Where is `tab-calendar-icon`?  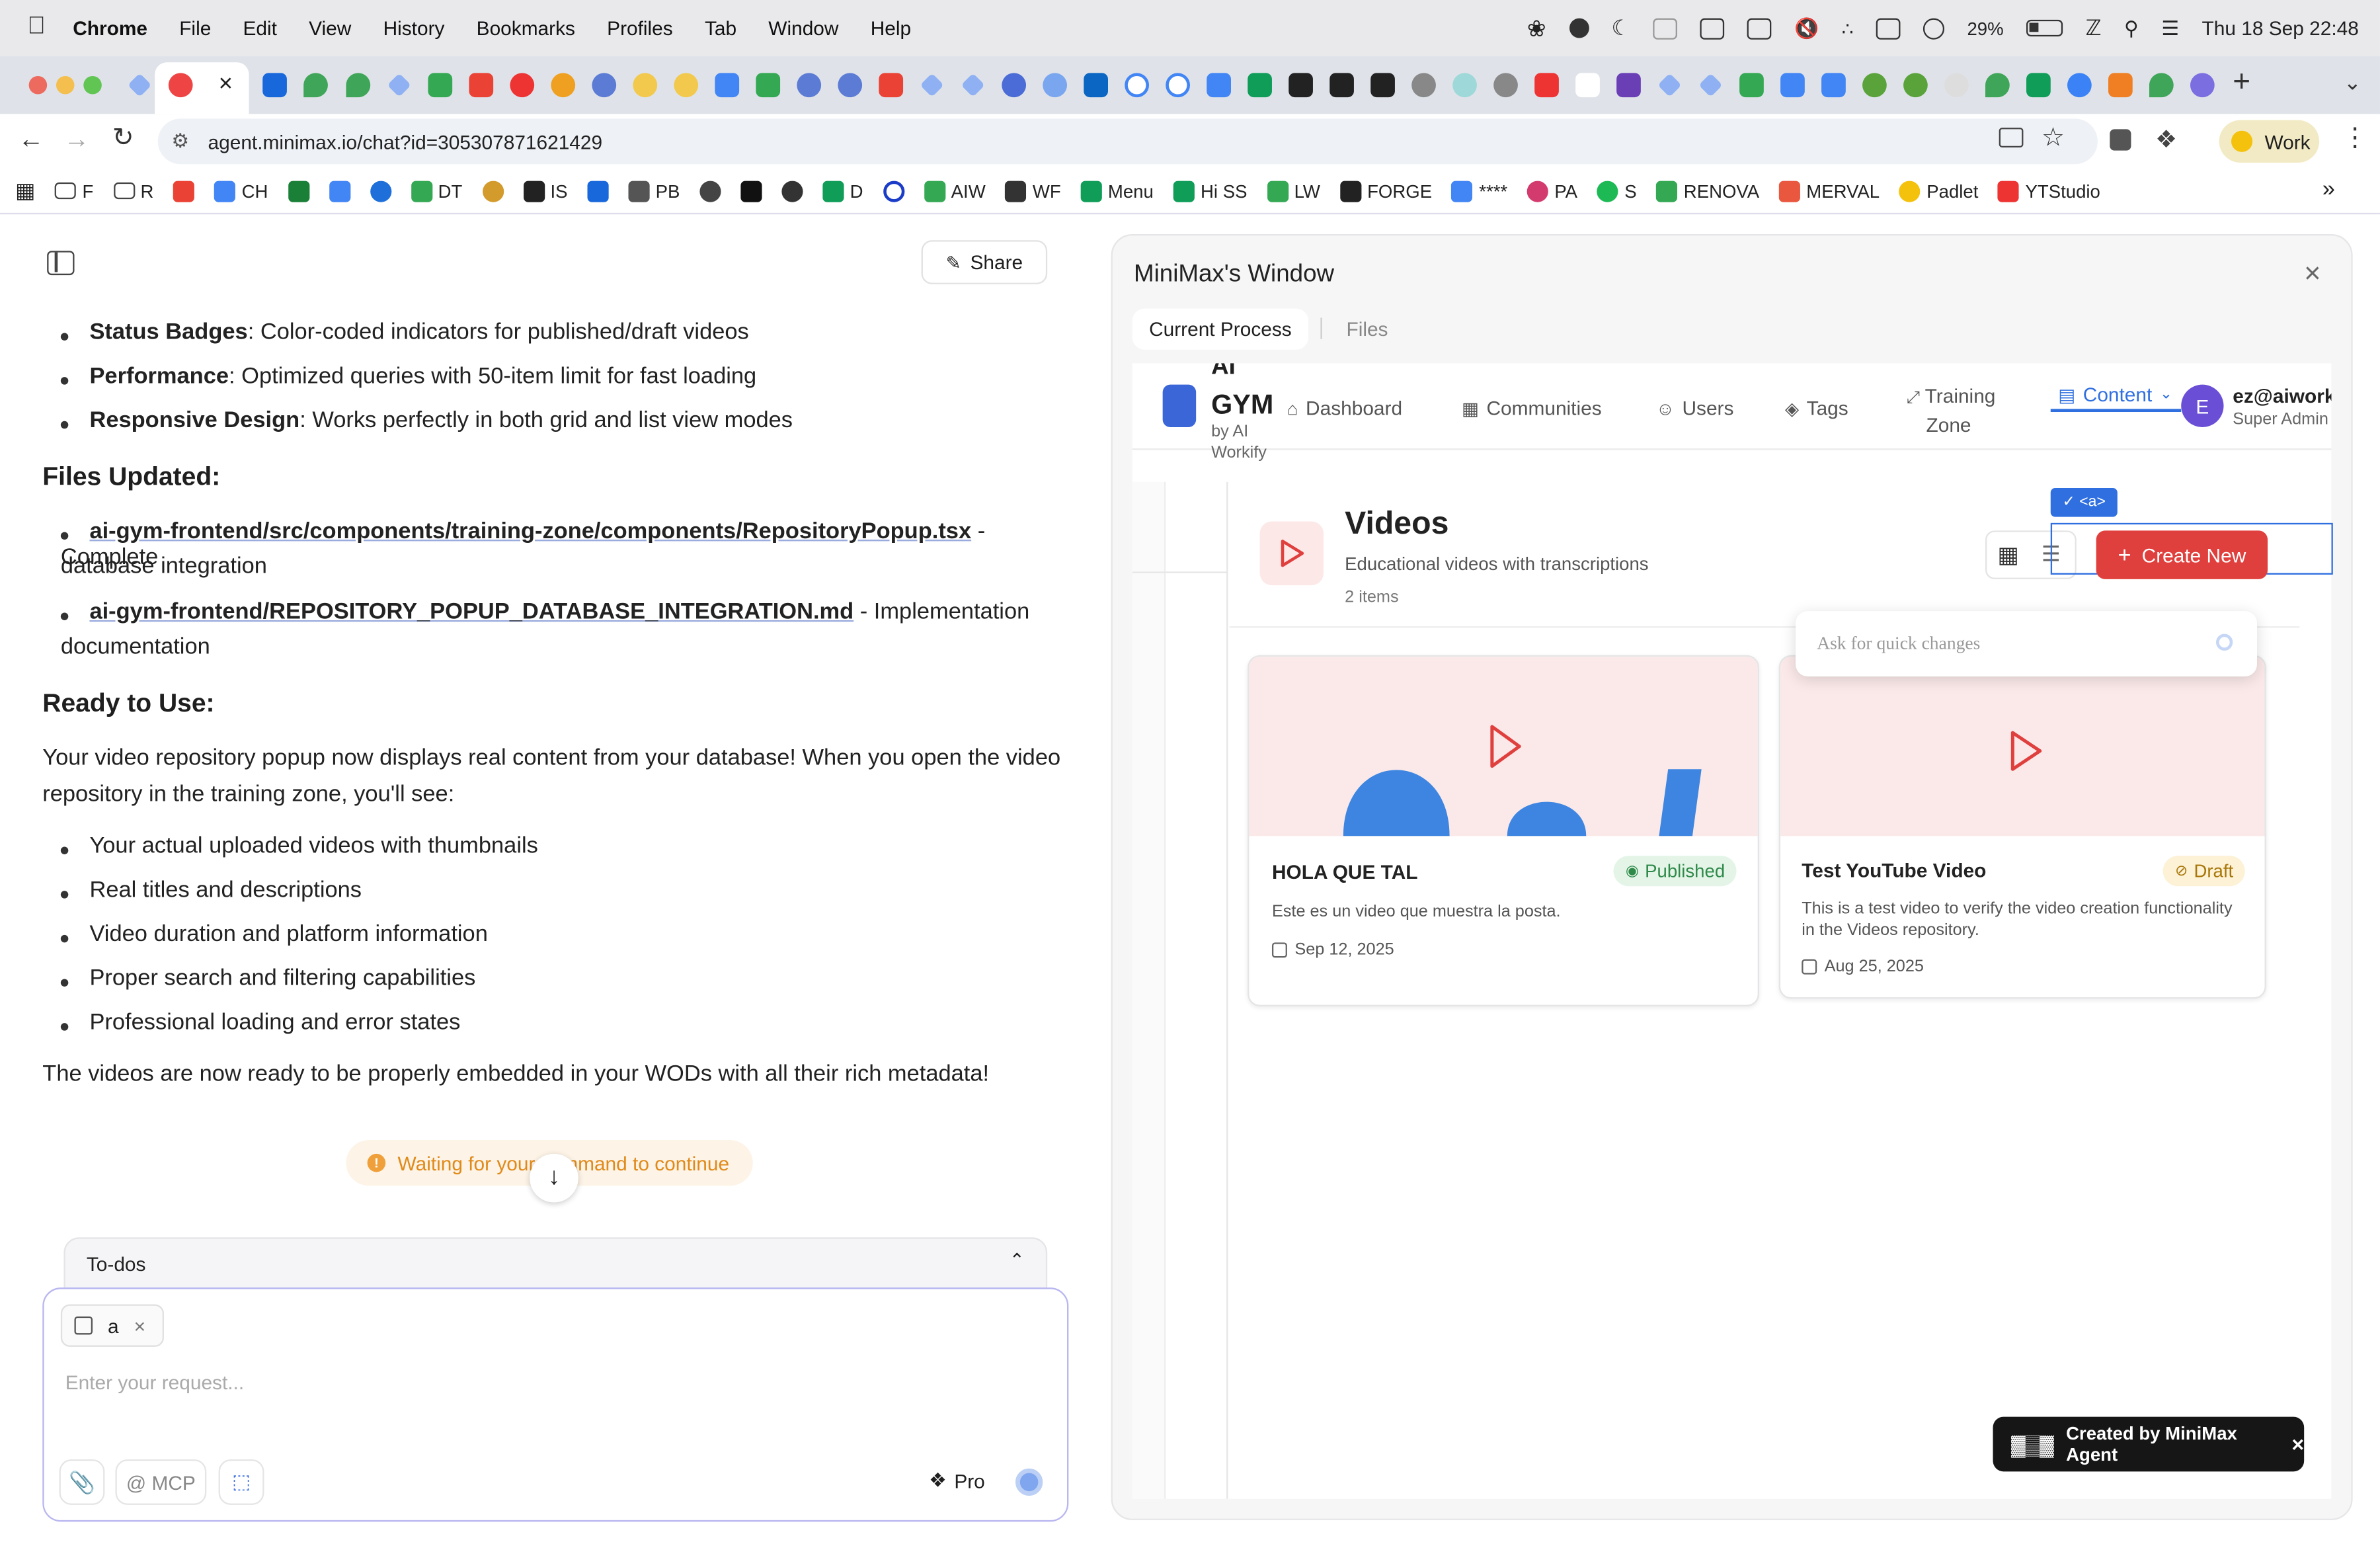 tab-calendar-icon is located at coordinates (1219, 85).